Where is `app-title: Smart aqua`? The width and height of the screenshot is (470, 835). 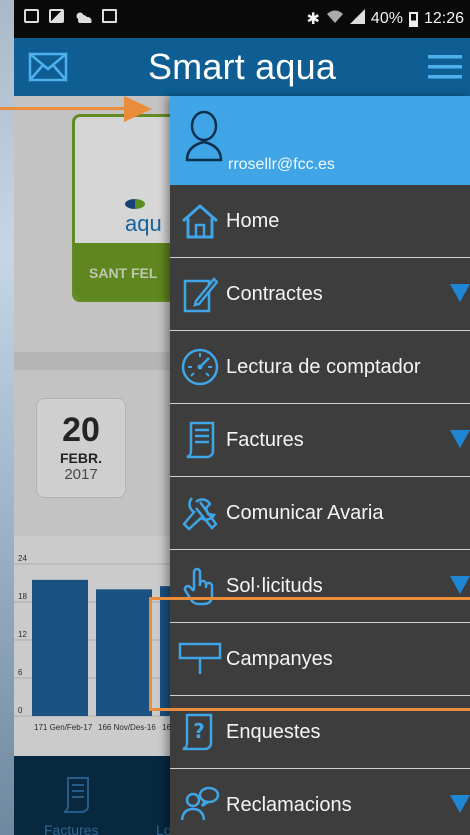 app-title: Smart aqua is located at coordinates (242, 66).